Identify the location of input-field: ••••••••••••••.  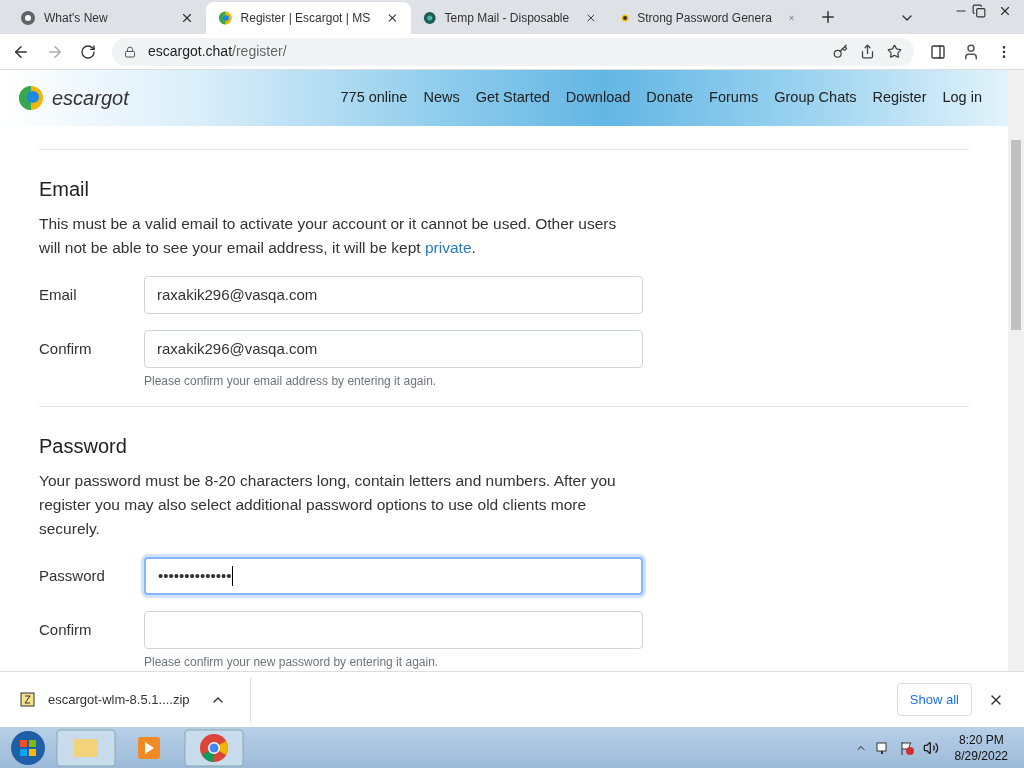
(393, 576).